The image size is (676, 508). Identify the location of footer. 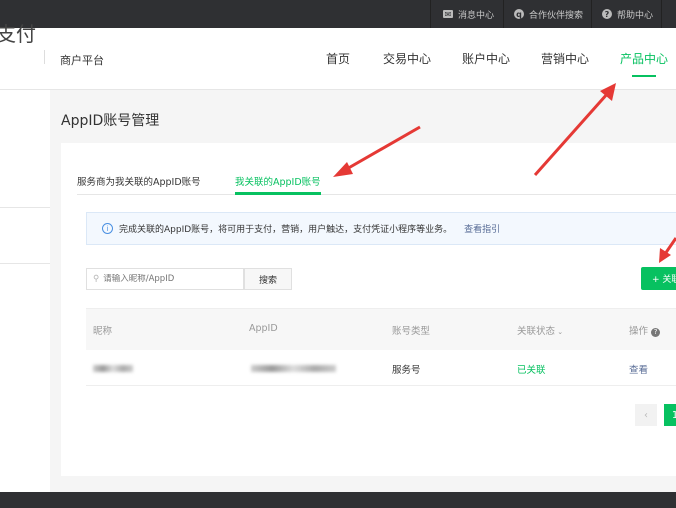
(338, 500).